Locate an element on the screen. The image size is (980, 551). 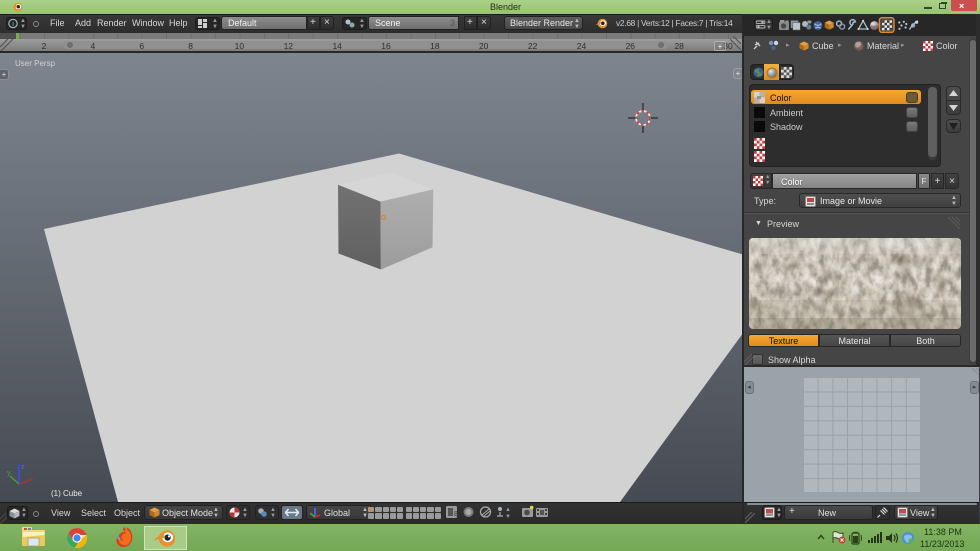
svg-text: z is located at coordinates (23, 467).